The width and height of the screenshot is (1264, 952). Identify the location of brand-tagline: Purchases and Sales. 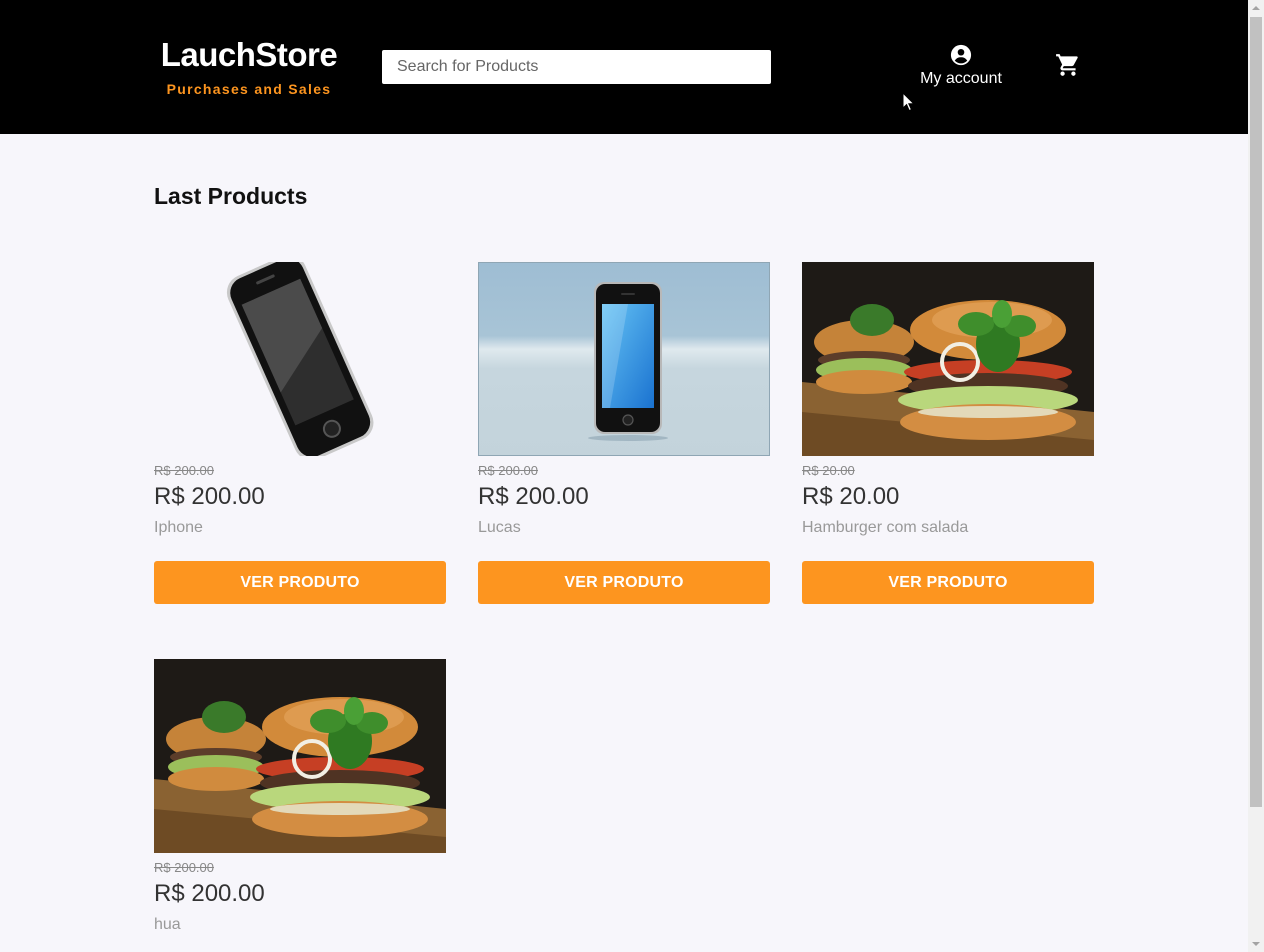
(249, 89).